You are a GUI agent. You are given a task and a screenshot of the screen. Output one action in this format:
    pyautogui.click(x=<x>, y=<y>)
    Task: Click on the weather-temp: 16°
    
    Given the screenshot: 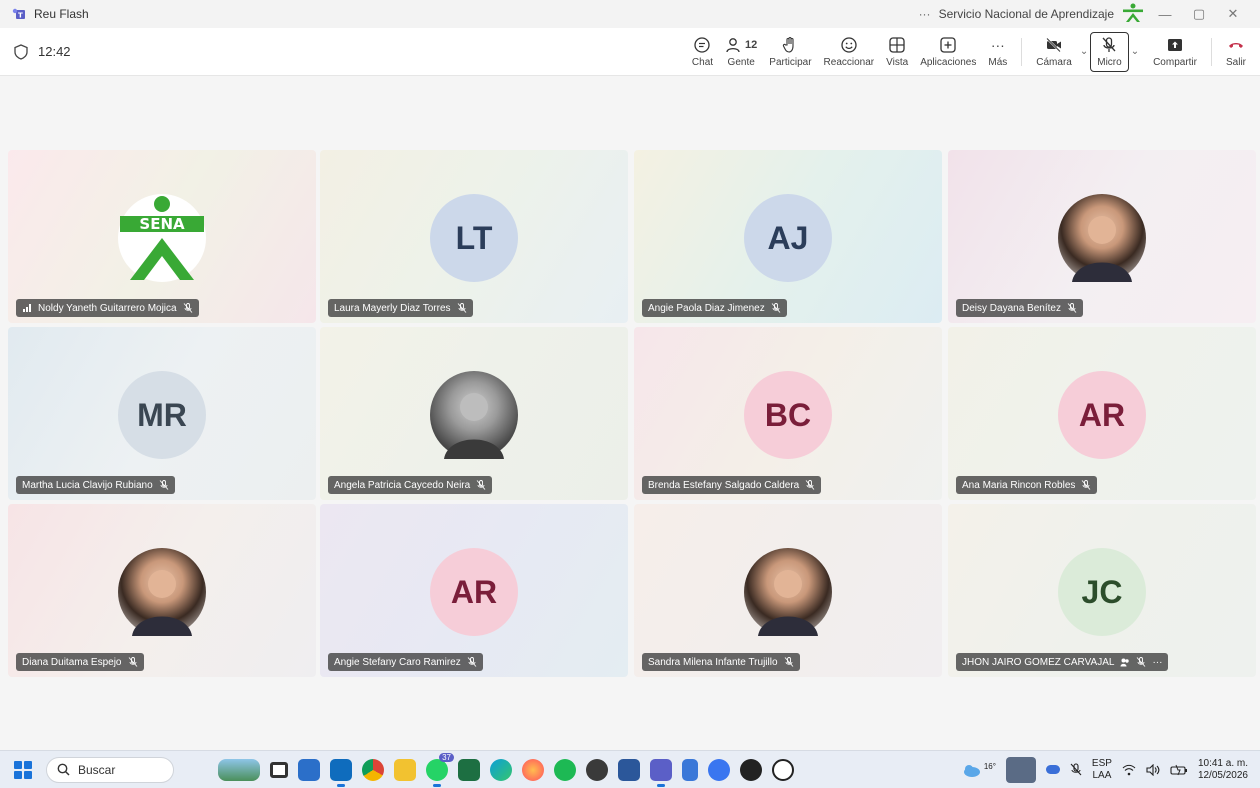 What is the action you would take?
    pyautogui.click(x=989, y=766)
    